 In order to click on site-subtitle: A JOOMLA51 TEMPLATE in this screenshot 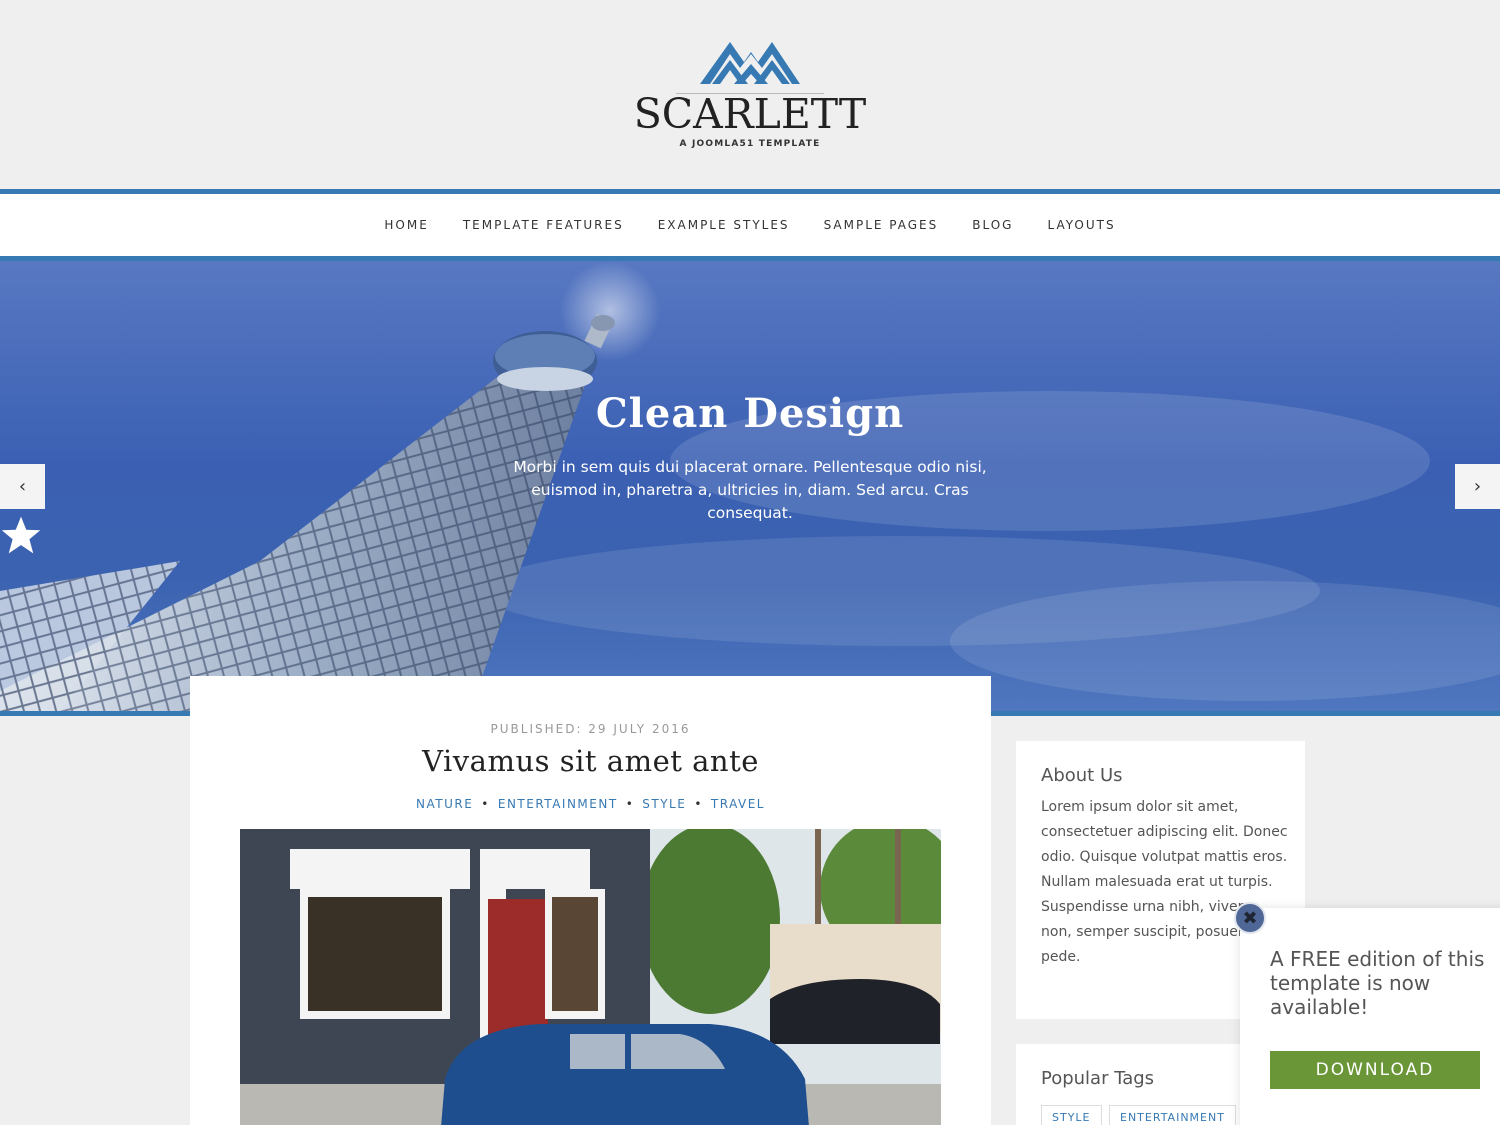, I will do `click(750, 144)`.